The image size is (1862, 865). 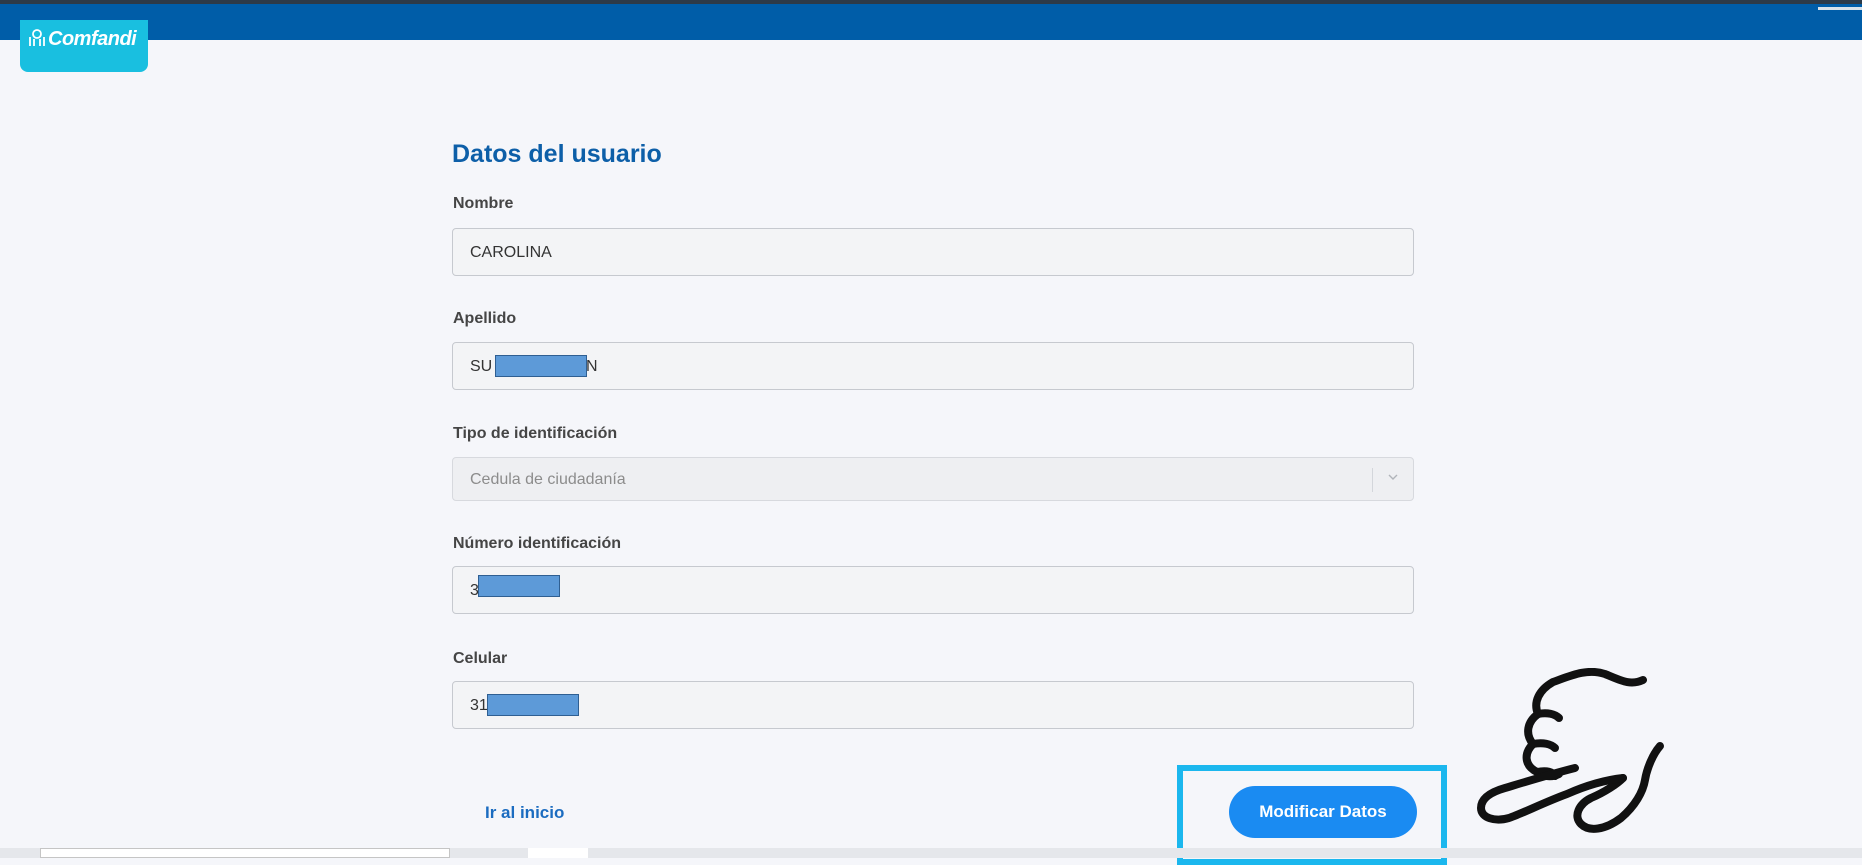 I want to click on celular-label: Celular, so click(x=480, y=658).